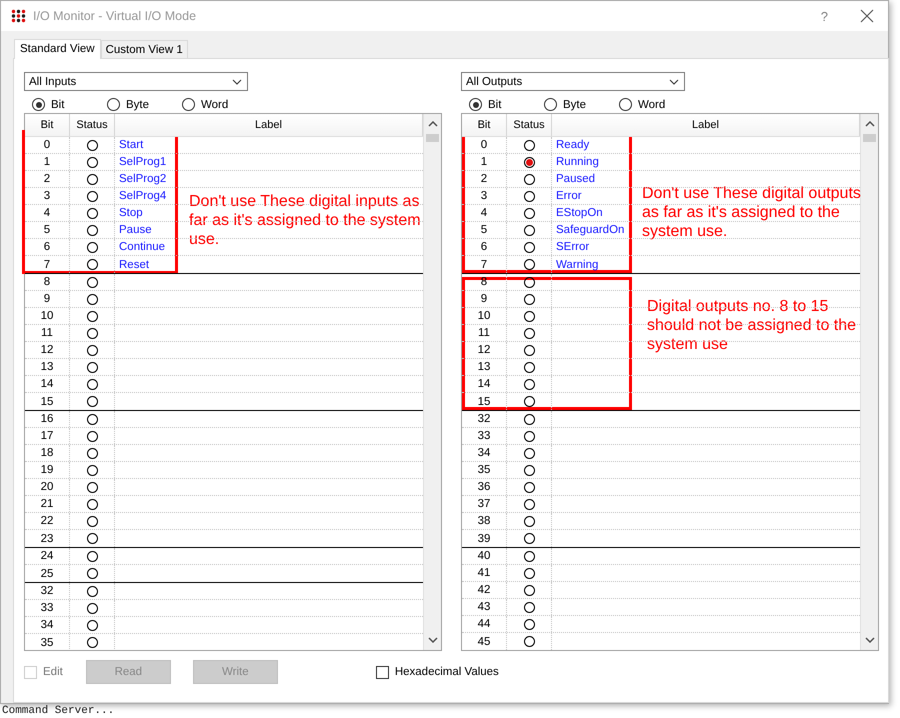 The image size is (900, 718). I want to click on tab: Standard View, so click(57, 49).